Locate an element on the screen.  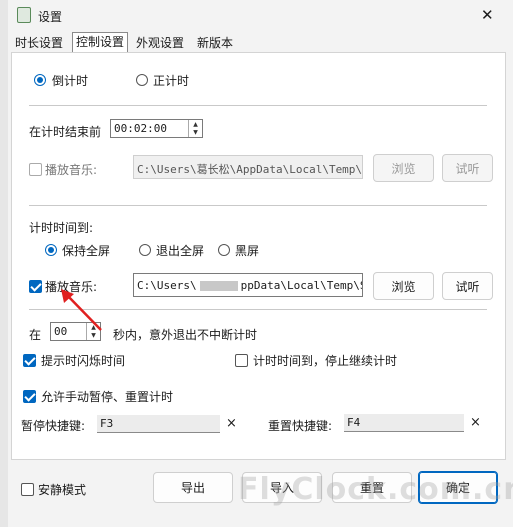
redacted-region is located at coordinates (218, 286).